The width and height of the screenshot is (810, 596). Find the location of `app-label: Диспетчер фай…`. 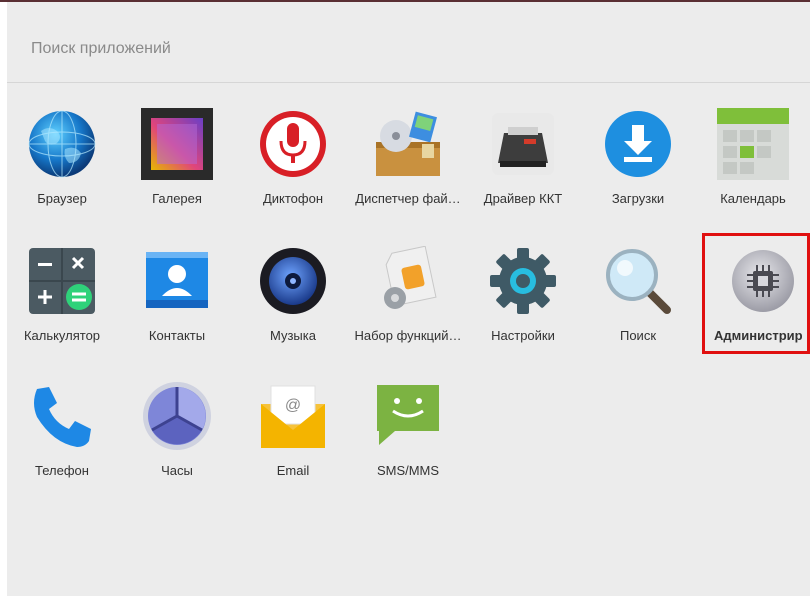

app-label: Диспетчер фай… is located at coordinates (408, 198).